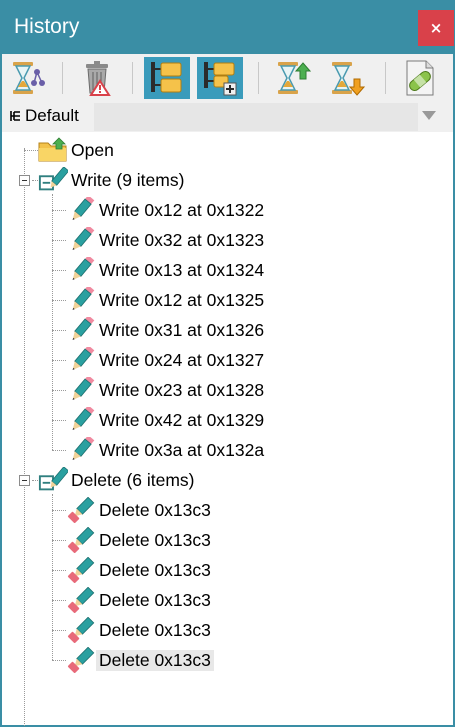 The image size is (455, 727). I want to click on tree-item-write-label: Write 0x12 at 0x1325, so click(182, 299).